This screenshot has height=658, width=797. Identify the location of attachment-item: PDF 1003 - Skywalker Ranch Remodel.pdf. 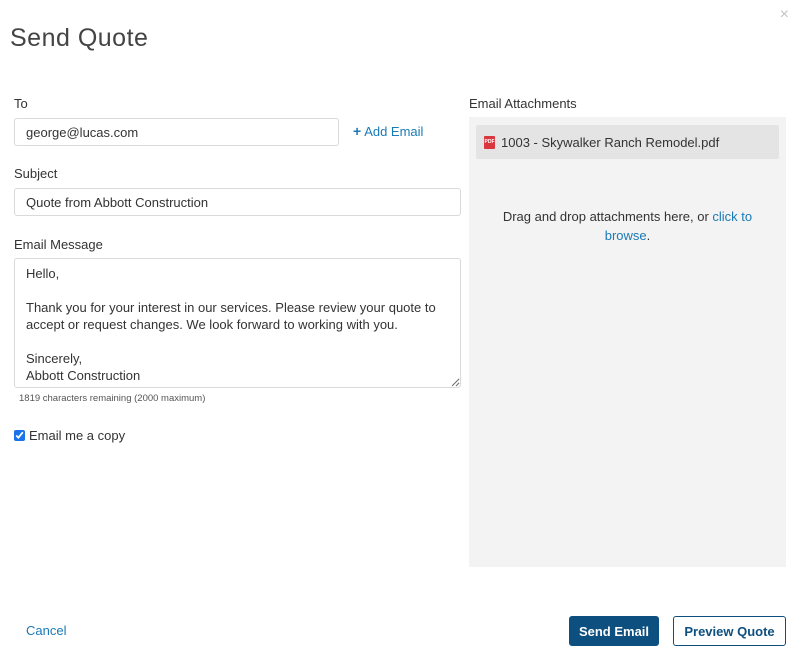
(627, 142).